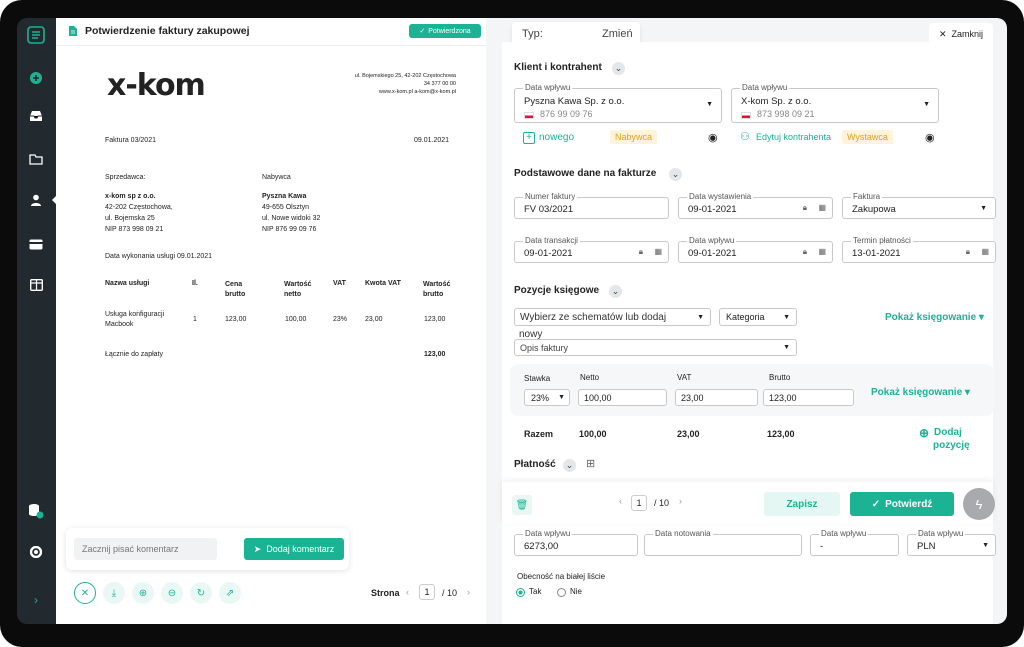  I want to click on gross-label: Brutto, so click(780, 377).